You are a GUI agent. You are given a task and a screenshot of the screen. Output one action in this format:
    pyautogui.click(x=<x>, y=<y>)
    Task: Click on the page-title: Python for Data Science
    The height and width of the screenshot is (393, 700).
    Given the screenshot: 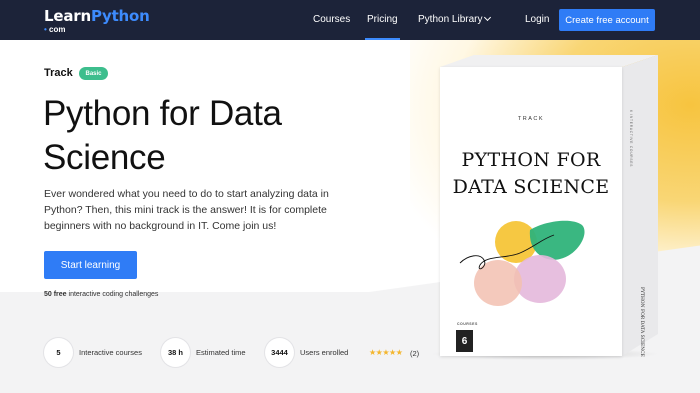 What is the action you would take?
    pyautogui.click(x=162, y=135)
    